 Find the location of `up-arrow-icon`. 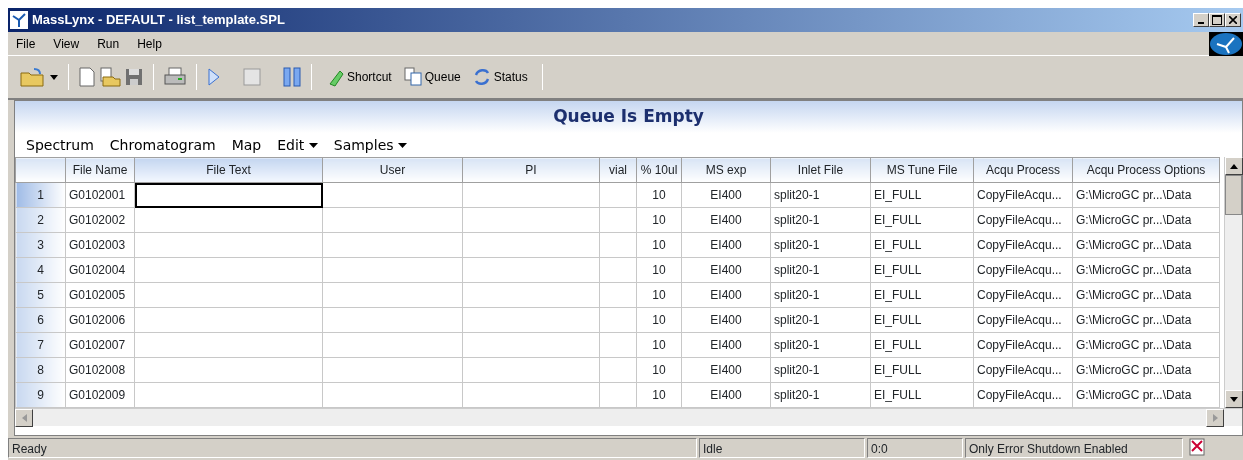

up-arrow-icon is located at coordinates (1234, 166).